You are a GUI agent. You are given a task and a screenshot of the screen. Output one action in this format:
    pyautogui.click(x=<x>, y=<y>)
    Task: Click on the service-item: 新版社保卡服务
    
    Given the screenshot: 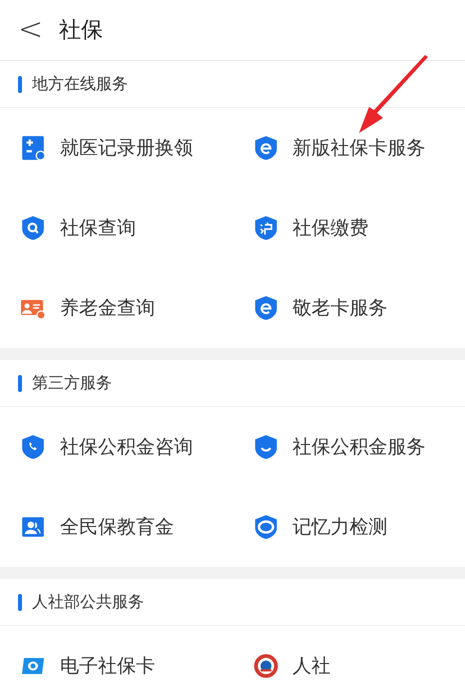 What is the action you would take?
    pyautogui.click(x=348, y=148)
    